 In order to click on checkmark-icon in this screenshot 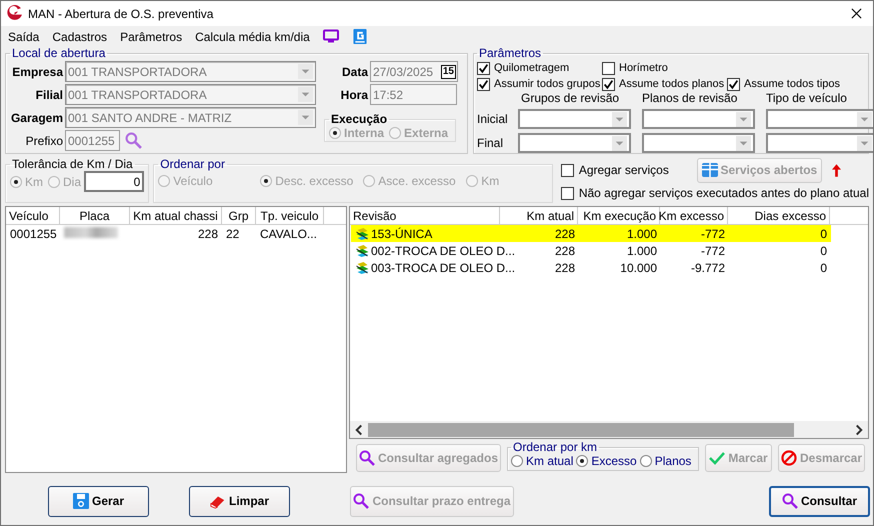, I will do `click(717, 458)`.